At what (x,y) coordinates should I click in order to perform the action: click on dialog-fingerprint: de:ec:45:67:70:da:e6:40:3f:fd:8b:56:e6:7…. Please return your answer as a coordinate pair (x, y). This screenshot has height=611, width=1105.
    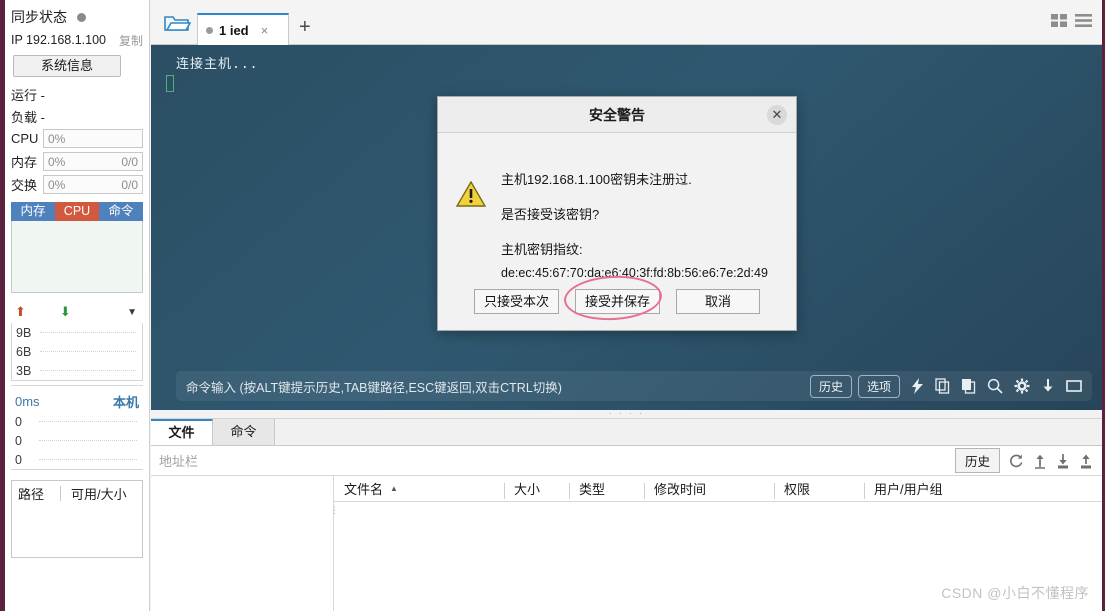
    Looking at the image, I should click on (634, 273).